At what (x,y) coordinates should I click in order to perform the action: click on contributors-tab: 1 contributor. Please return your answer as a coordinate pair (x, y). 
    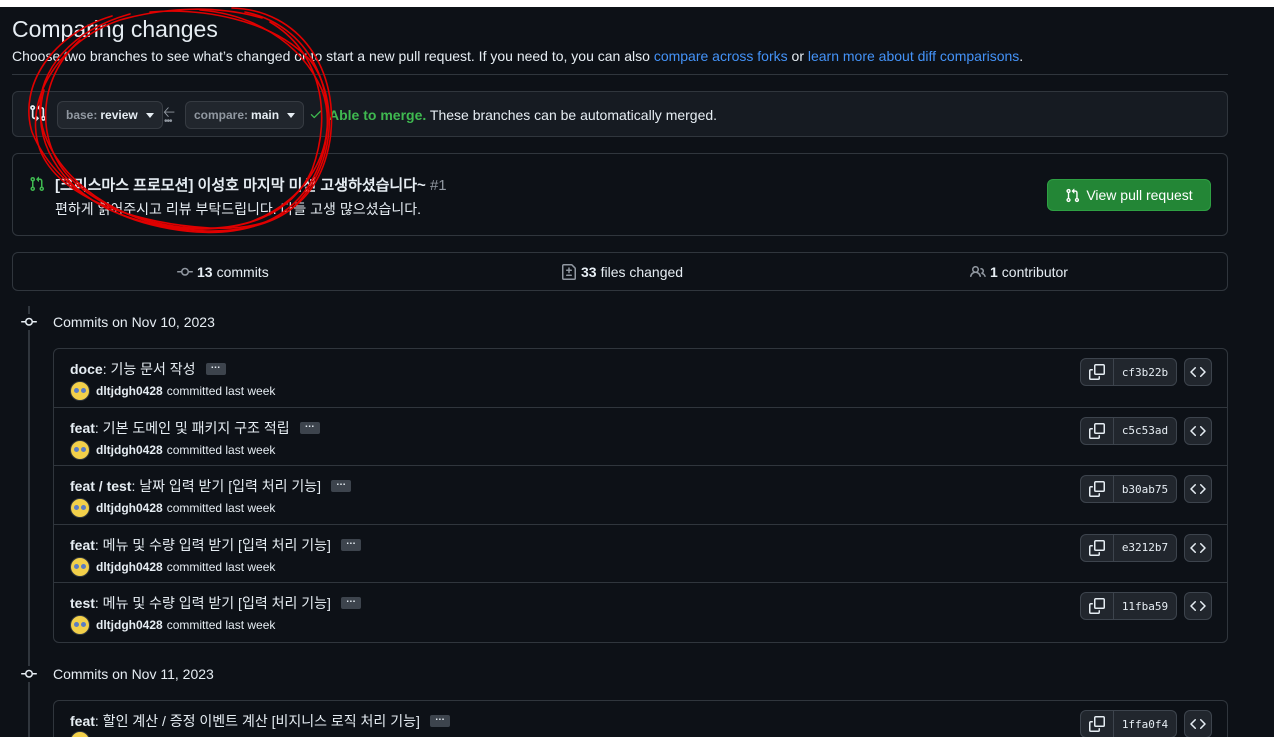
    Looking at the image, I should click on (1019, 272).